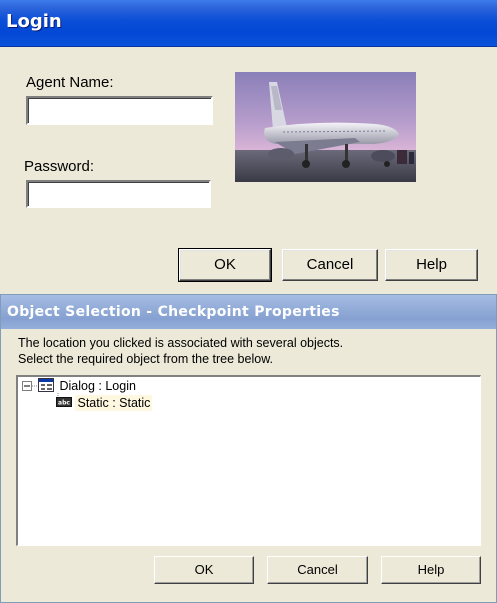 The height and width of the screenshot is (603, 497). Describe the element at coordinates (59, 166) in the screenshot. I see `password-label: Password:` at that location.